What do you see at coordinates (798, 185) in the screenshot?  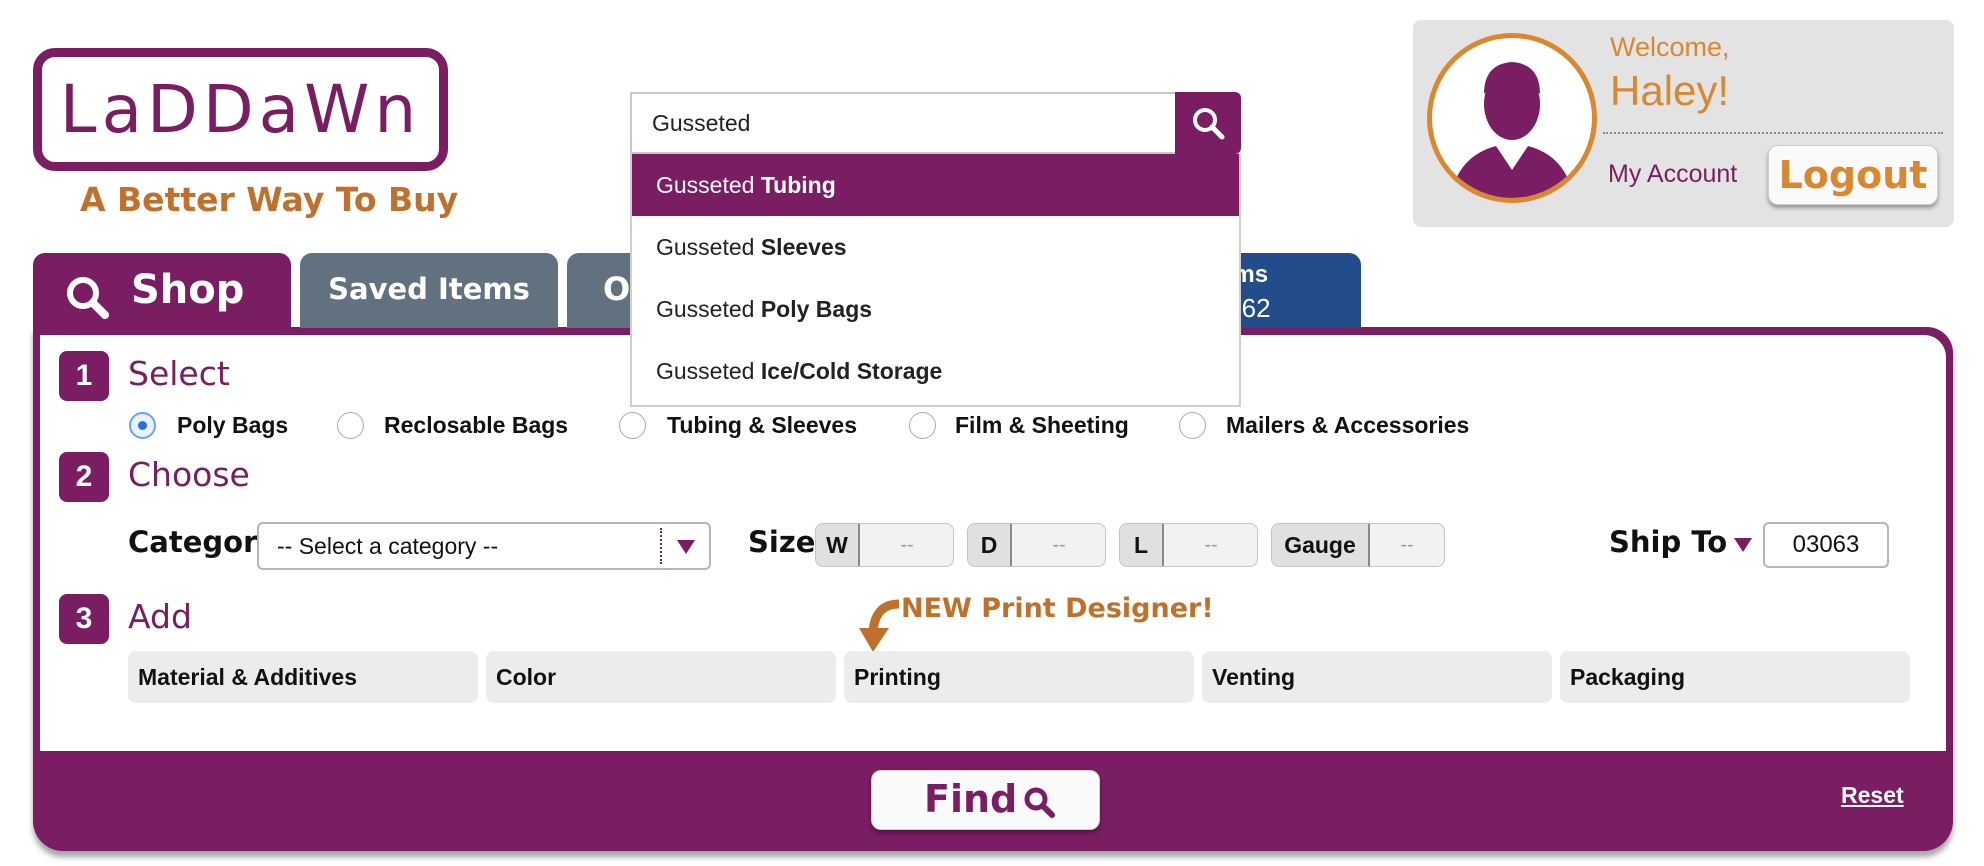 I see `suggestion-match: Tubing` at bounding box center [798, 185].